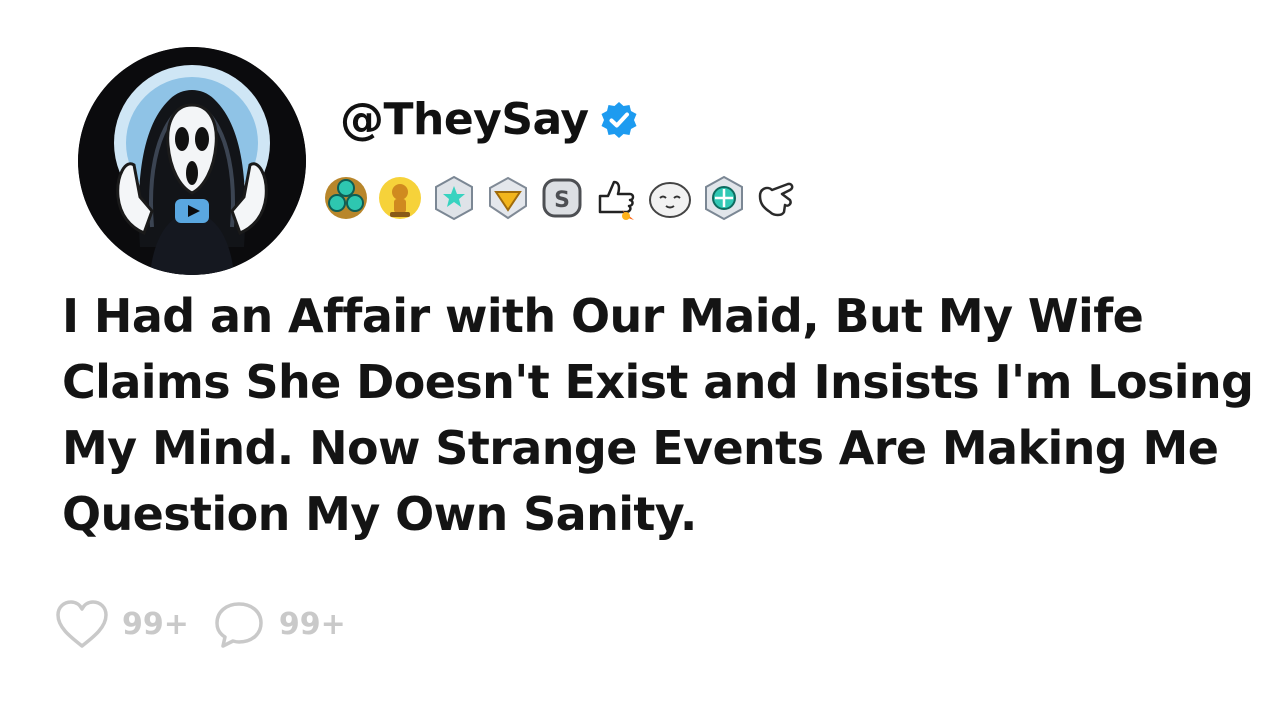 Image resolution: width=1280 pixels, height=720 pixels. I want to click on tri-gem-award-icon, so click(346, 198).